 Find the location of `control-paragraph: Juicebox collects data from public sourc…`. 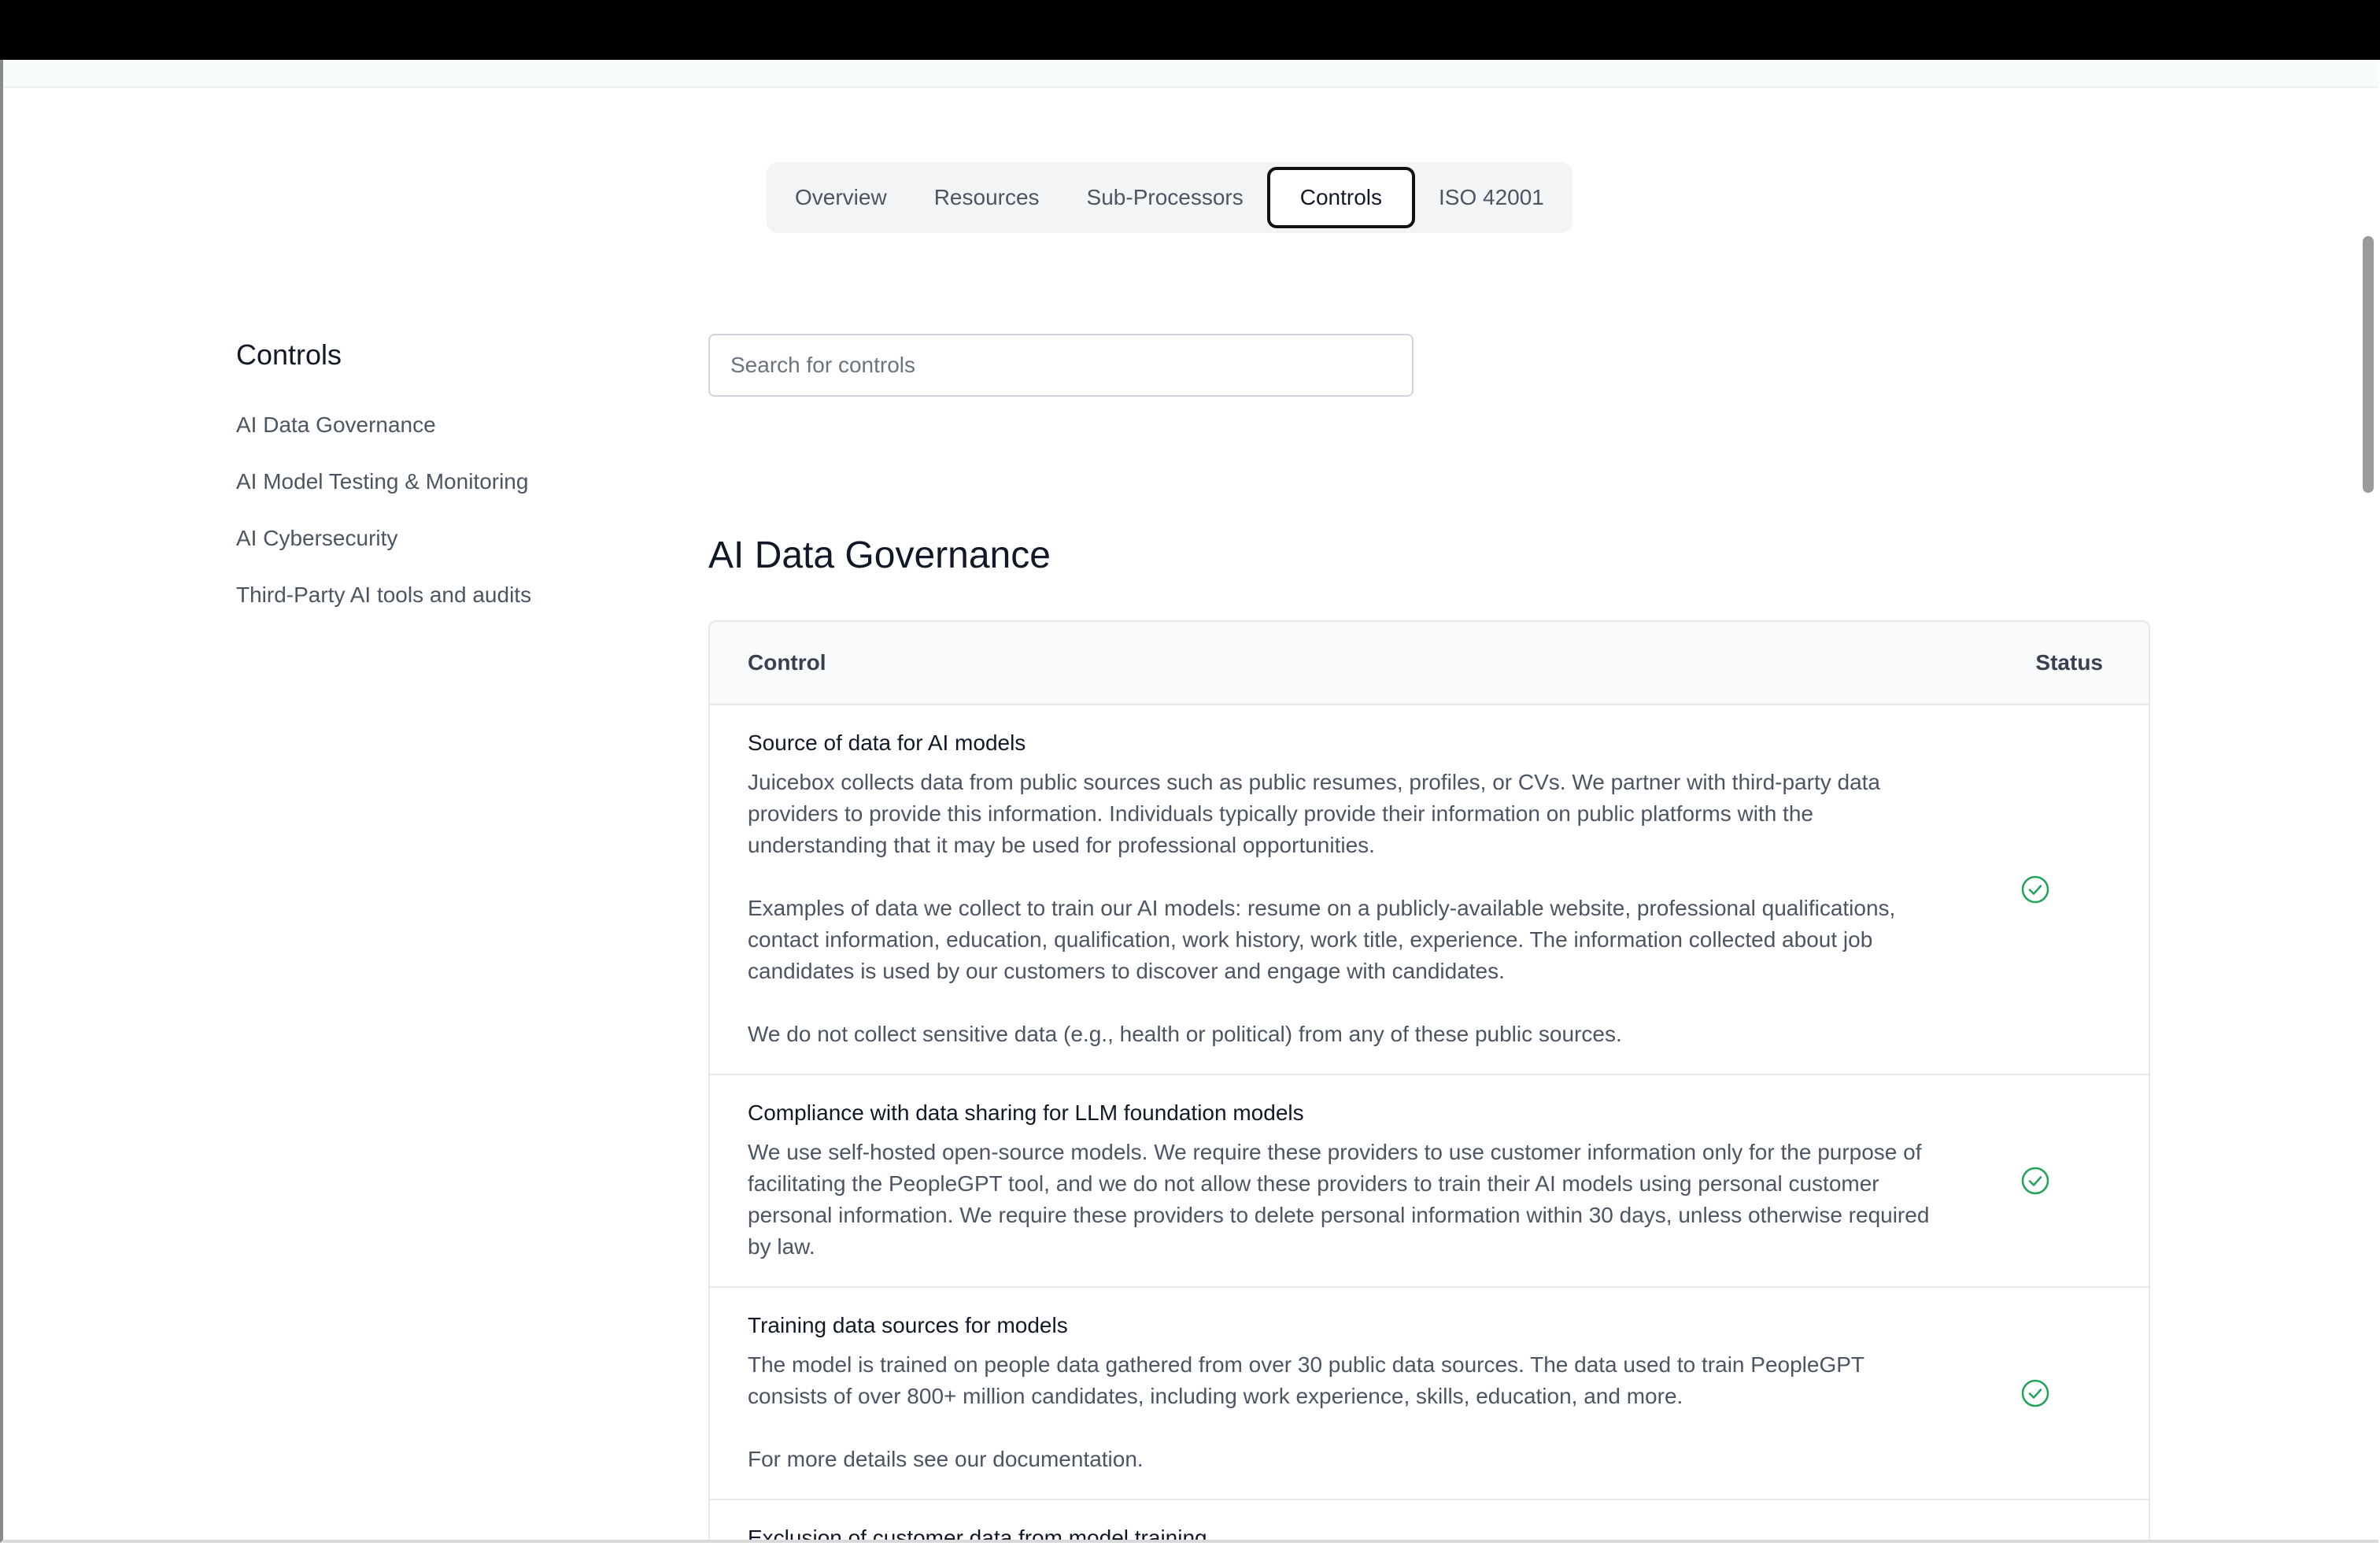

control-paragraph: Juicebox collects data from public sourc… is located at coordinates (1314, 813).